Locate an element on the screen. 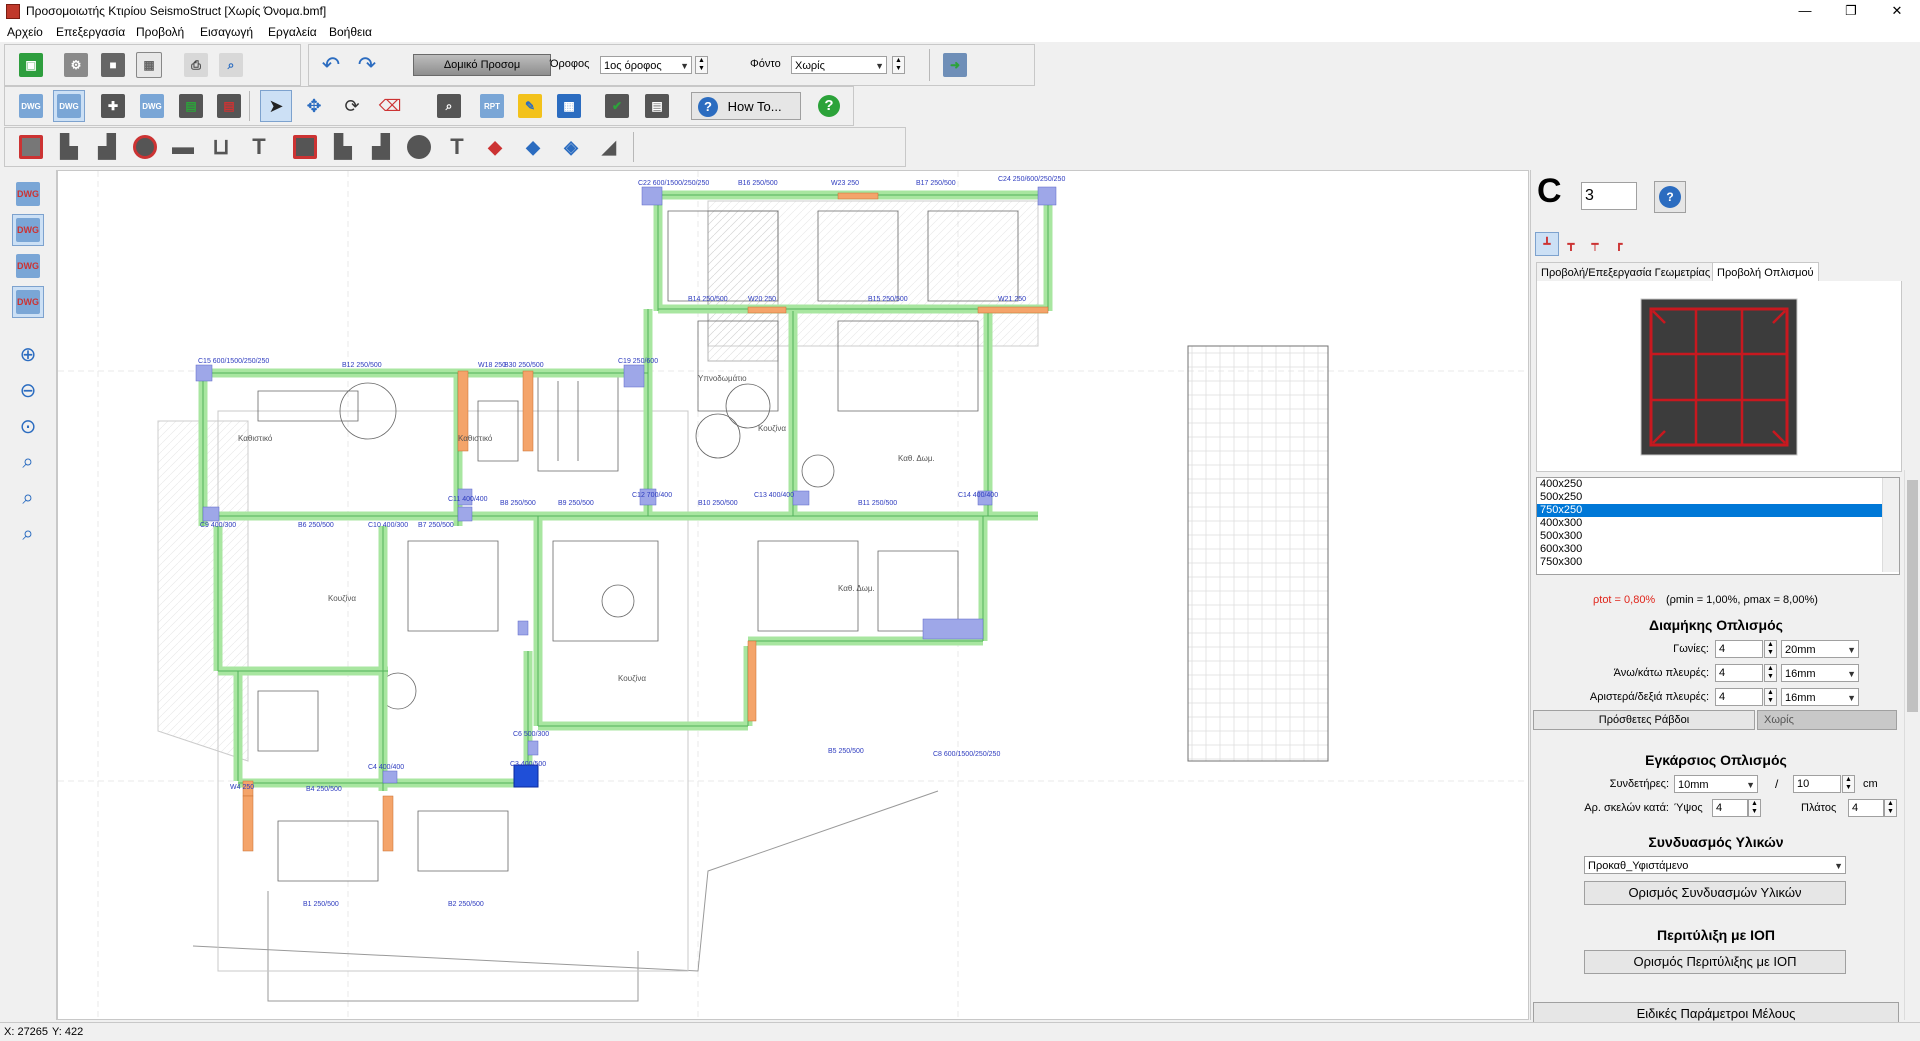  table-export-button: ▤ is located at coordinates (191, 106).